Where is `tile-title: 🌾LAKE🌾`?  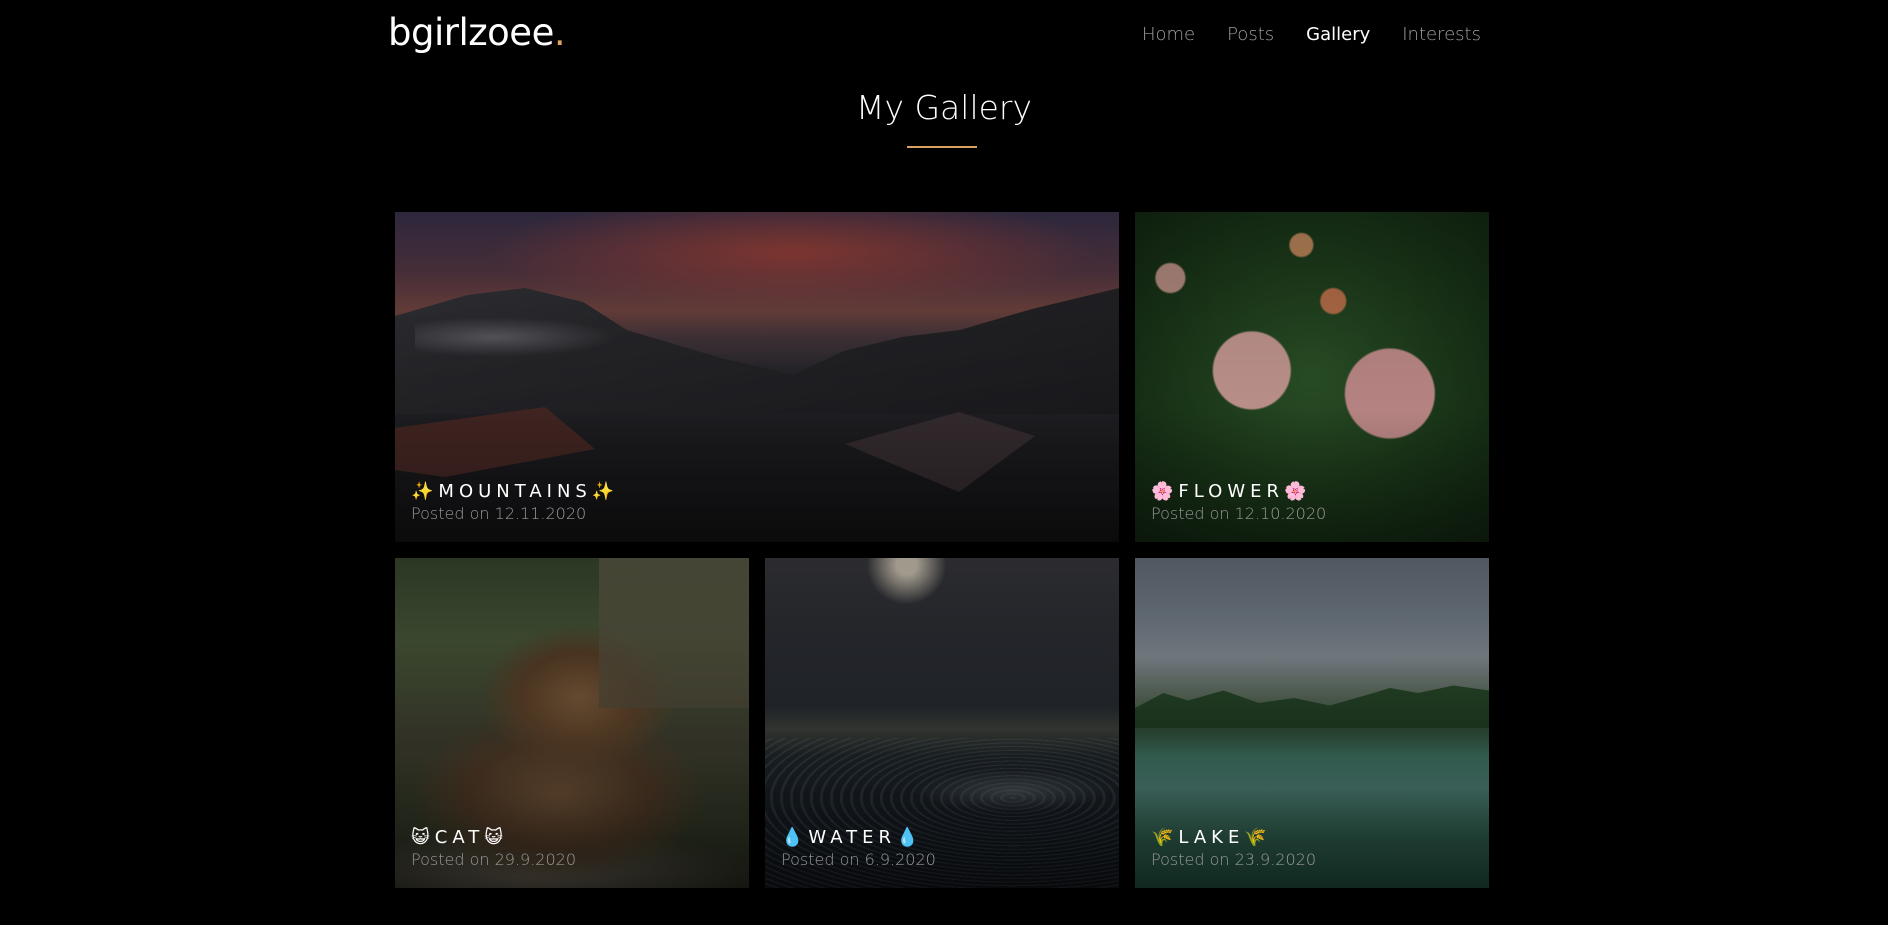
tile-title: 🌾LAKE🌾 is located at coordinates (1211, 837).